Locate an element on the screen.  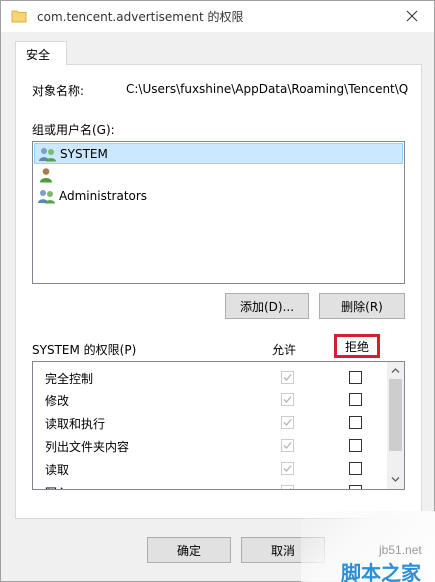
user-name: SYSTEM is located at coordinates (84, 153).